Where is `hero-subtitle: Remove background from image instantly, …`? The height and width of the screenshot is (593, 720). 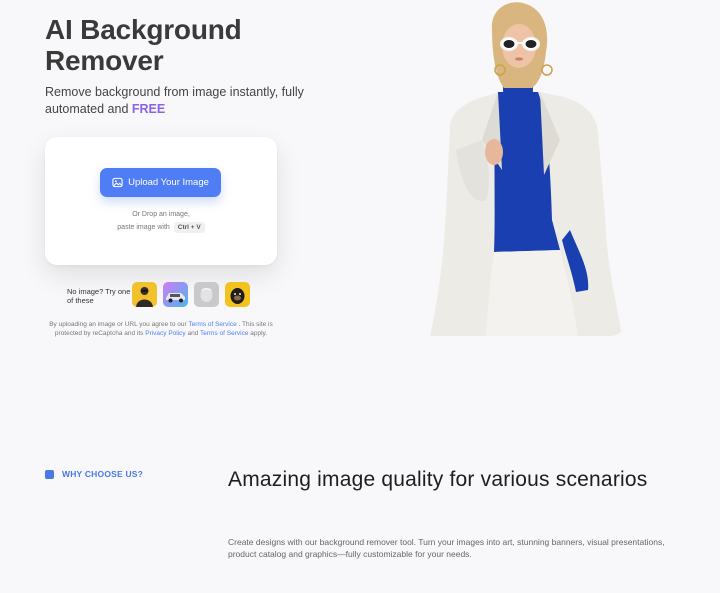 hero-subtitle: Remove background from image instantly, … is located at coordinates (175, 101).